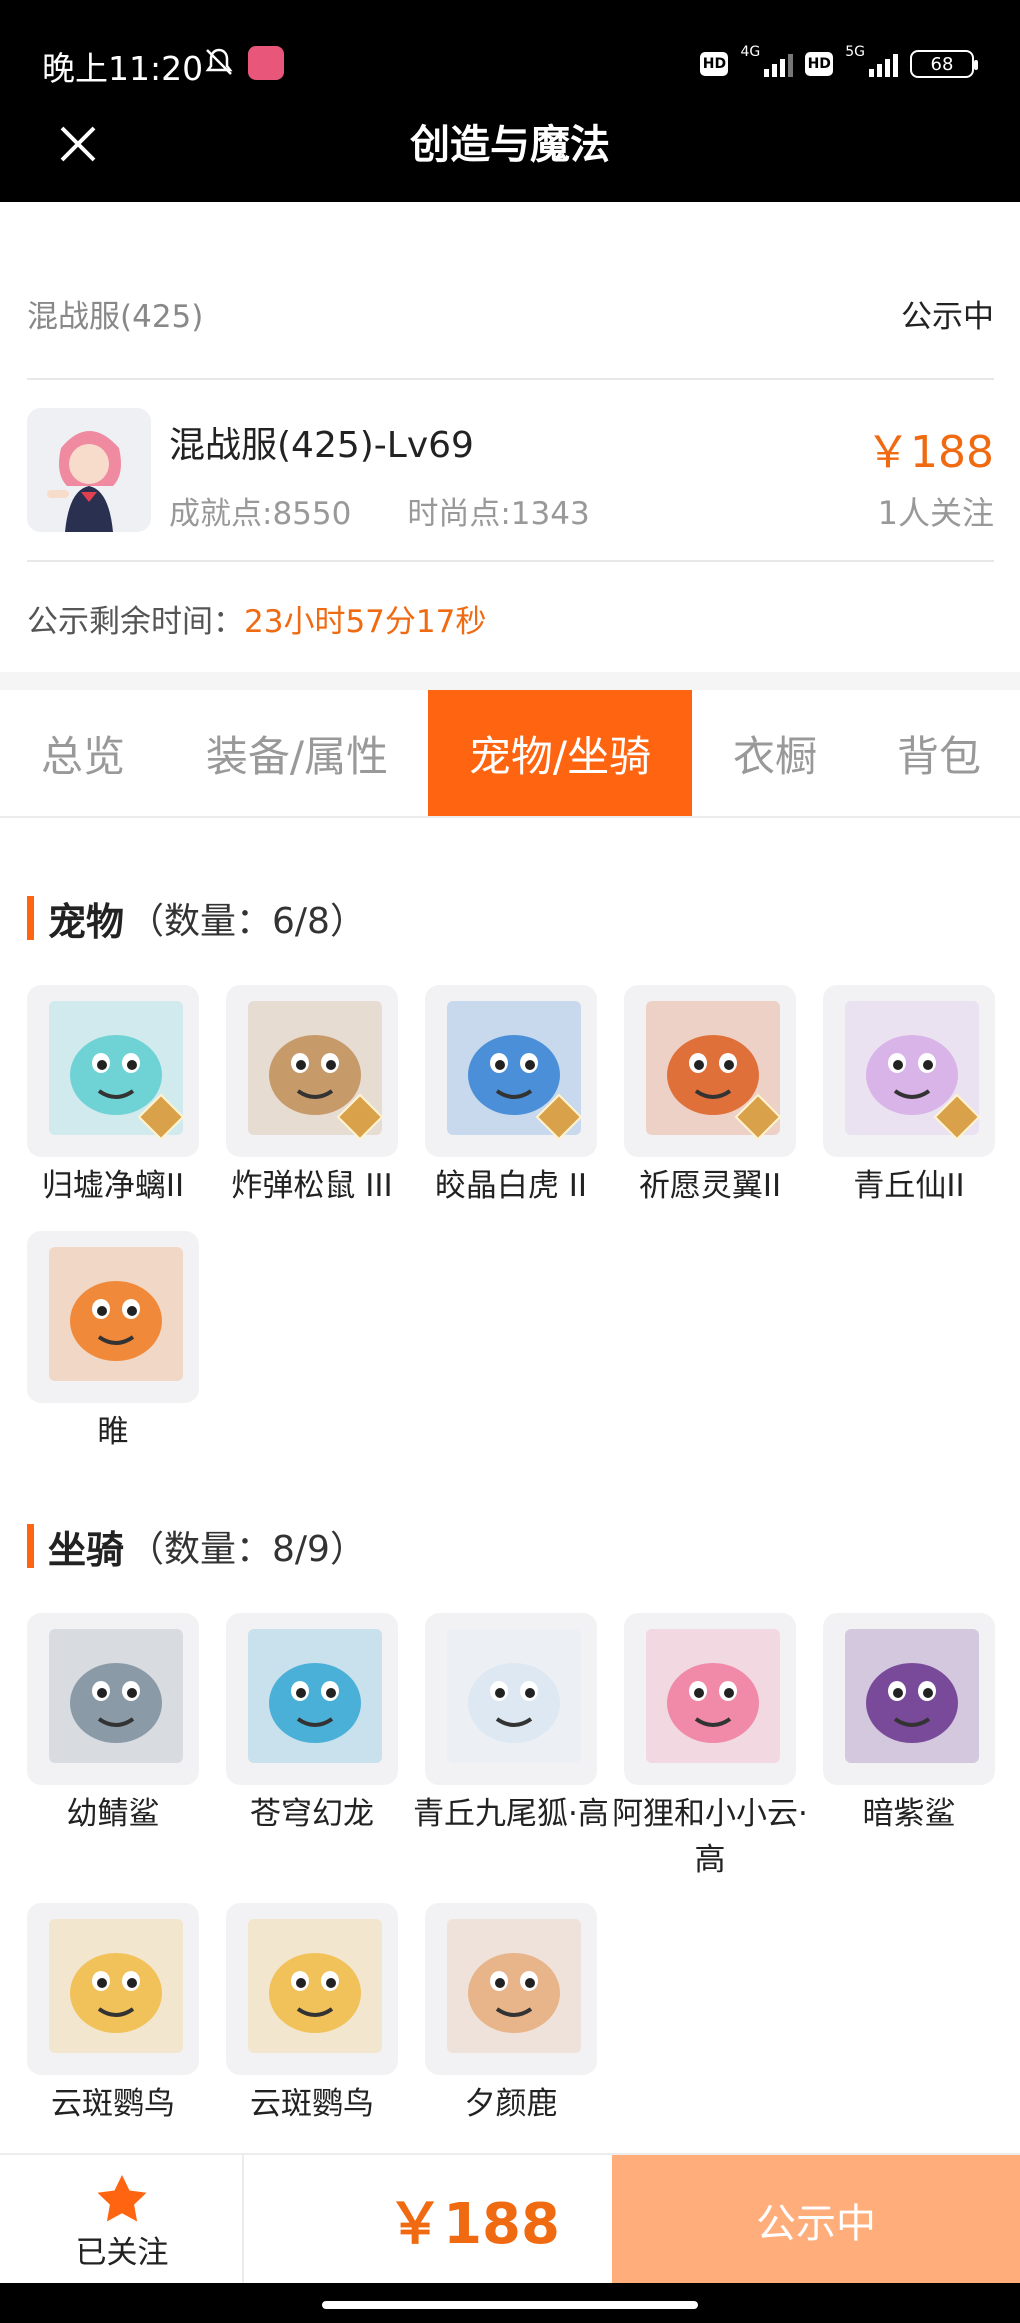  Describe the element at coordinates (86, 921) in the screenshot. I see `pets-title: 宠物` at that location.